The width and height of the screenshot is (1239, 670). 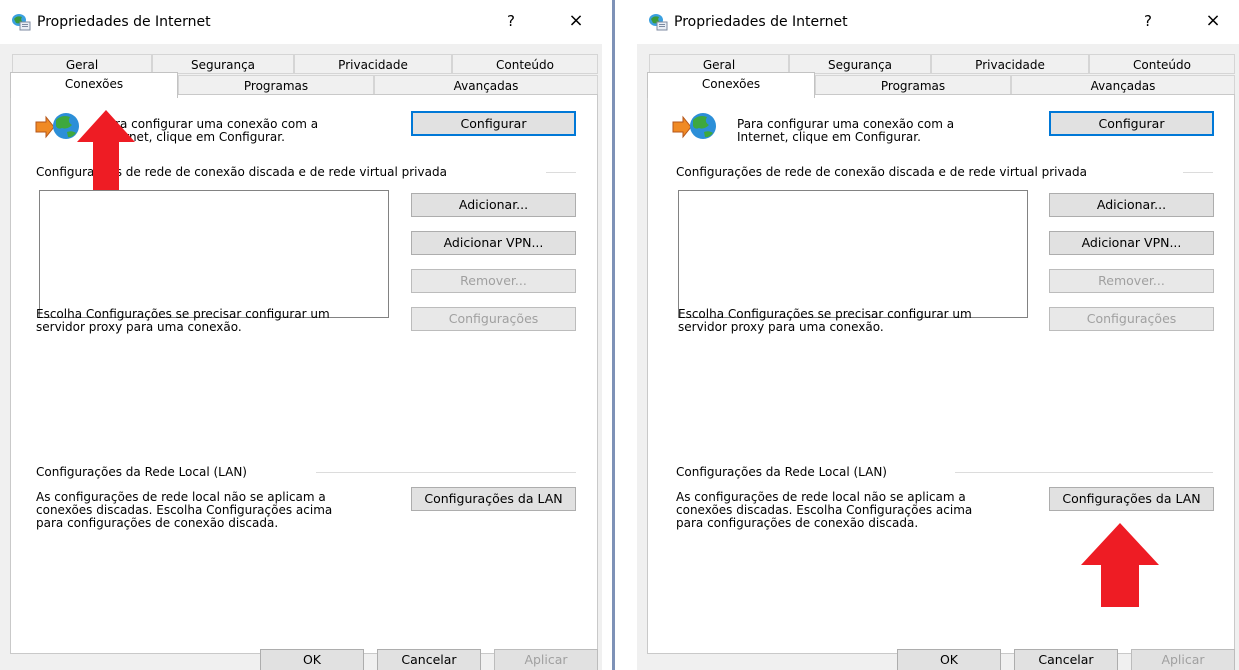 I want to click on setup-text-line2: Internet, clique em Configurar., so click(x=829, y=137).